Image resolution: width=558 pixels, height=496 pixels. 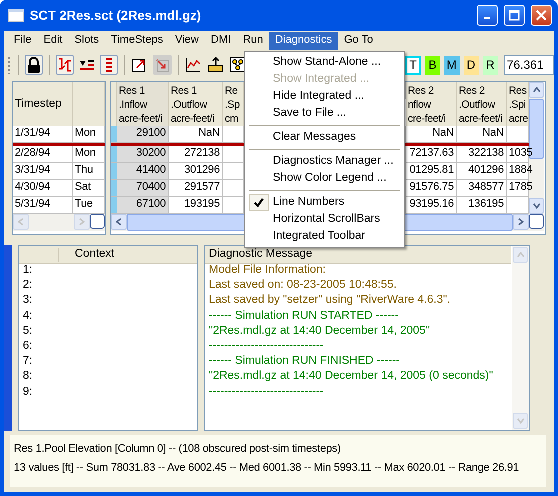 I want to click on table-cell: Sat, so click(x=89, y=188).